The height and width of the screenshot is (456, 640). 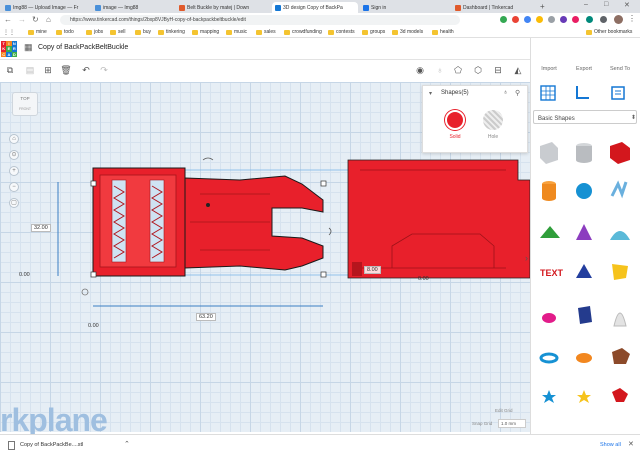 I want to click on sphere-shape, so click(x=584, y=191).